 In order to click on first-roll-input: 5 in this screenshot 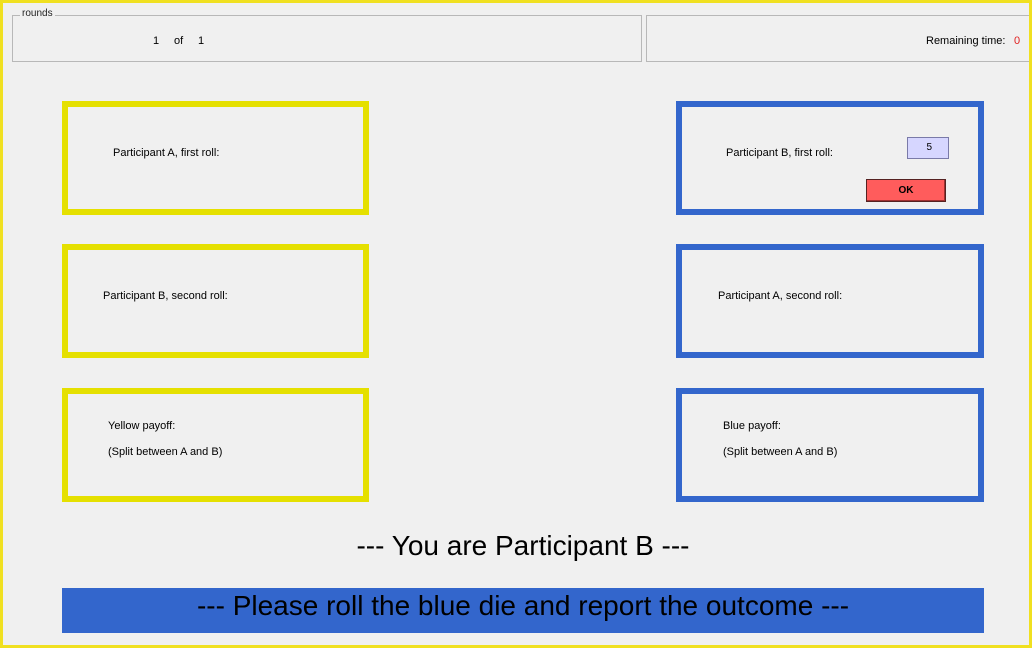, I will do `click(928, 148)`.